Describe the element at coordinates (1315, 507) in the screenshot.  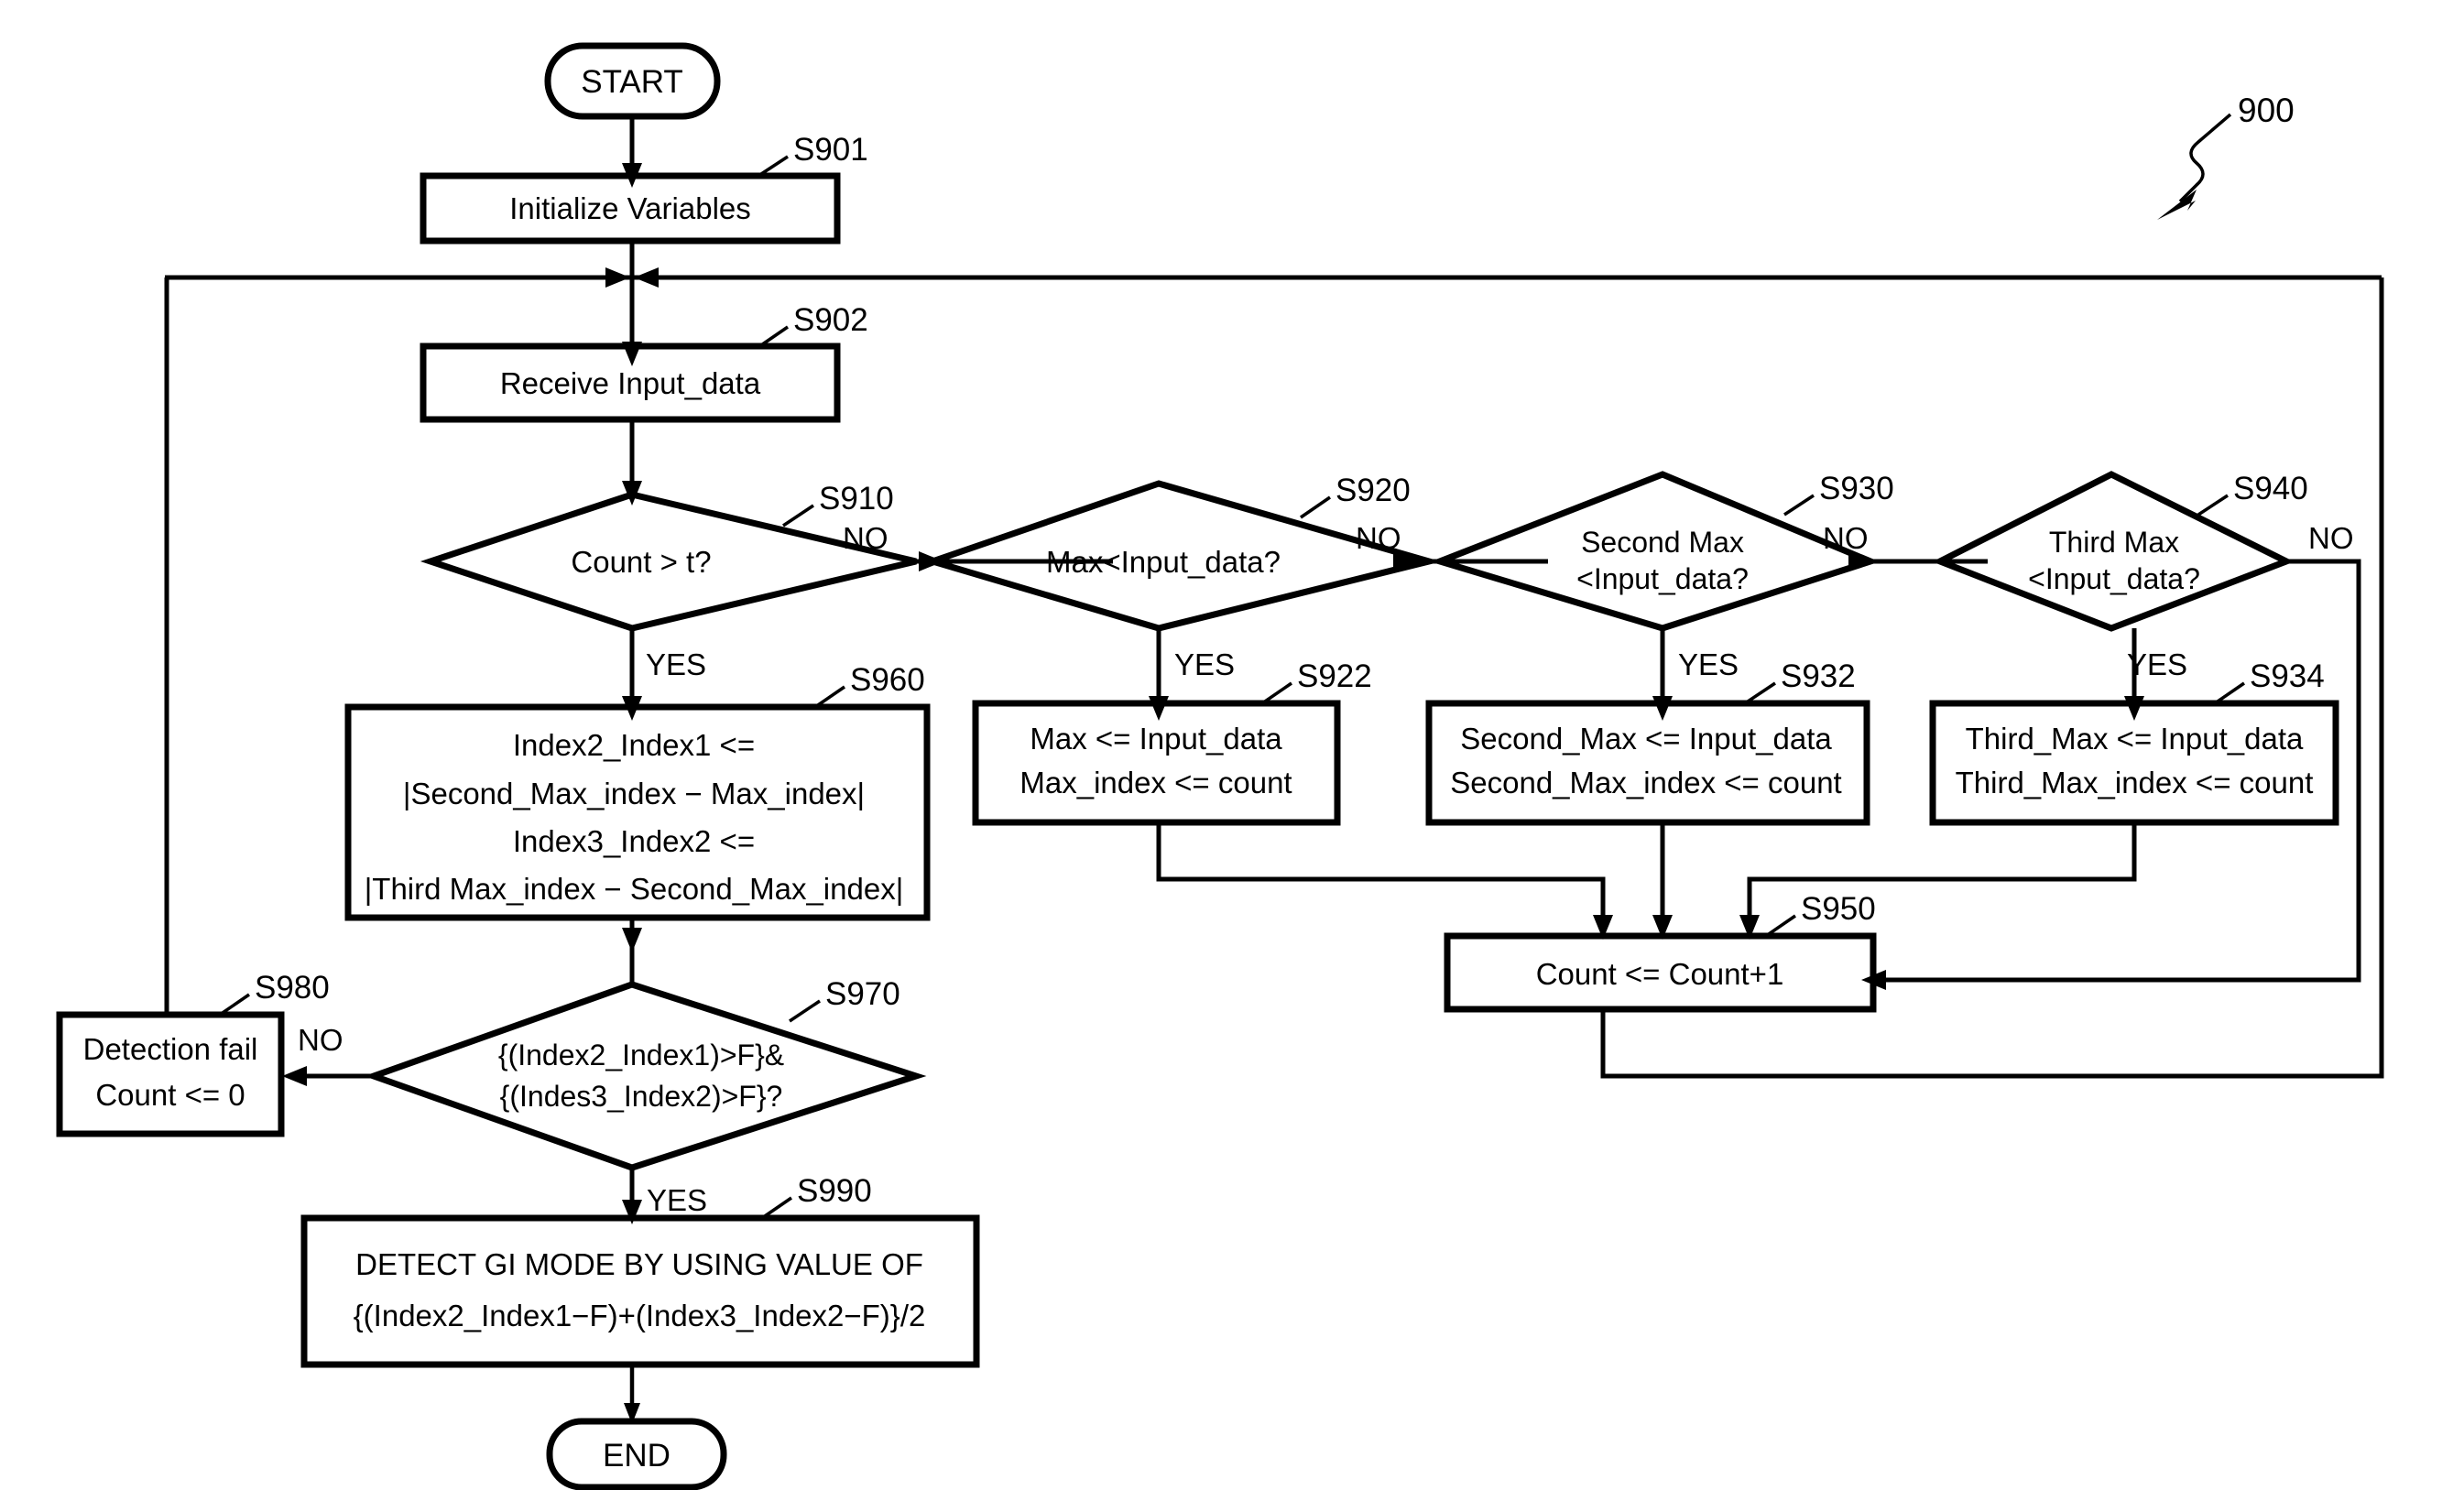
I see `s920-leader-line` at that location.